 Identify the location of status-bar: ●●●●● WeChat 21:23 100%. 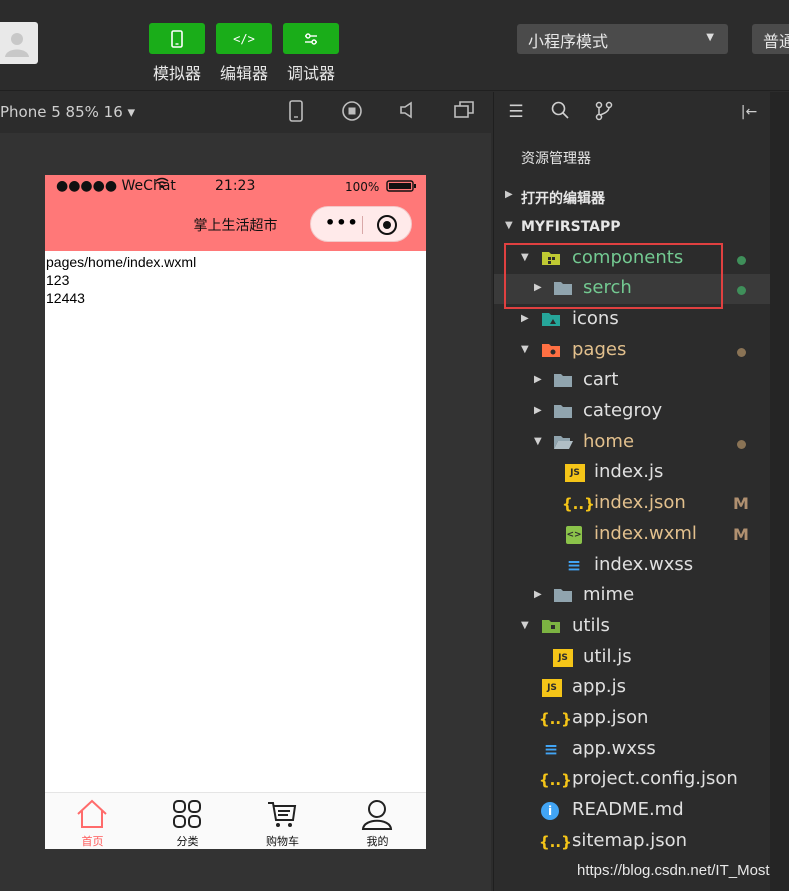
(235, 187).